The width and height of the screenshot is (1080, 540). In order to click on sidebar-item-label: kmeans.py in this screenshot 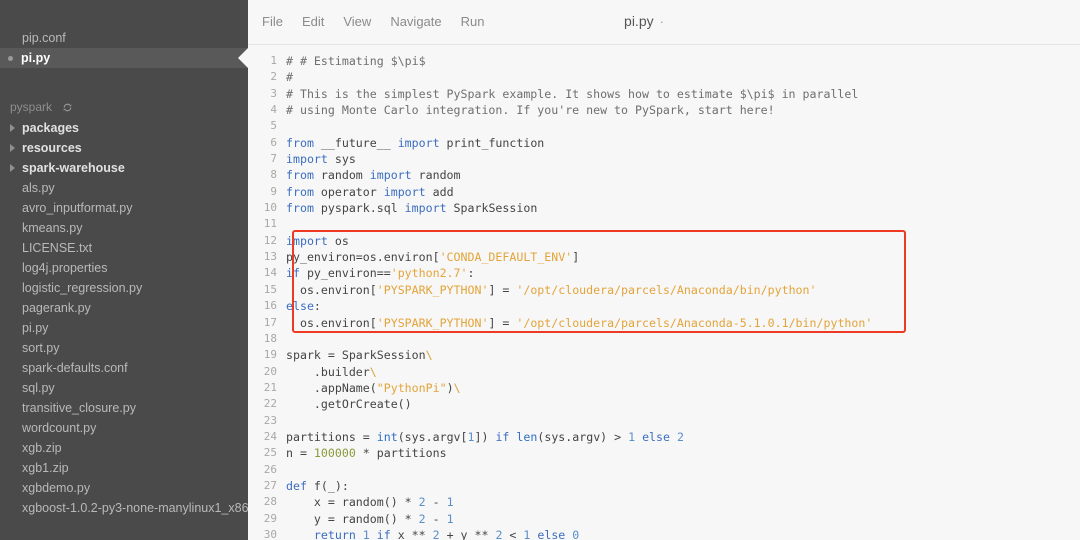, I will do `click(52, 228)`.